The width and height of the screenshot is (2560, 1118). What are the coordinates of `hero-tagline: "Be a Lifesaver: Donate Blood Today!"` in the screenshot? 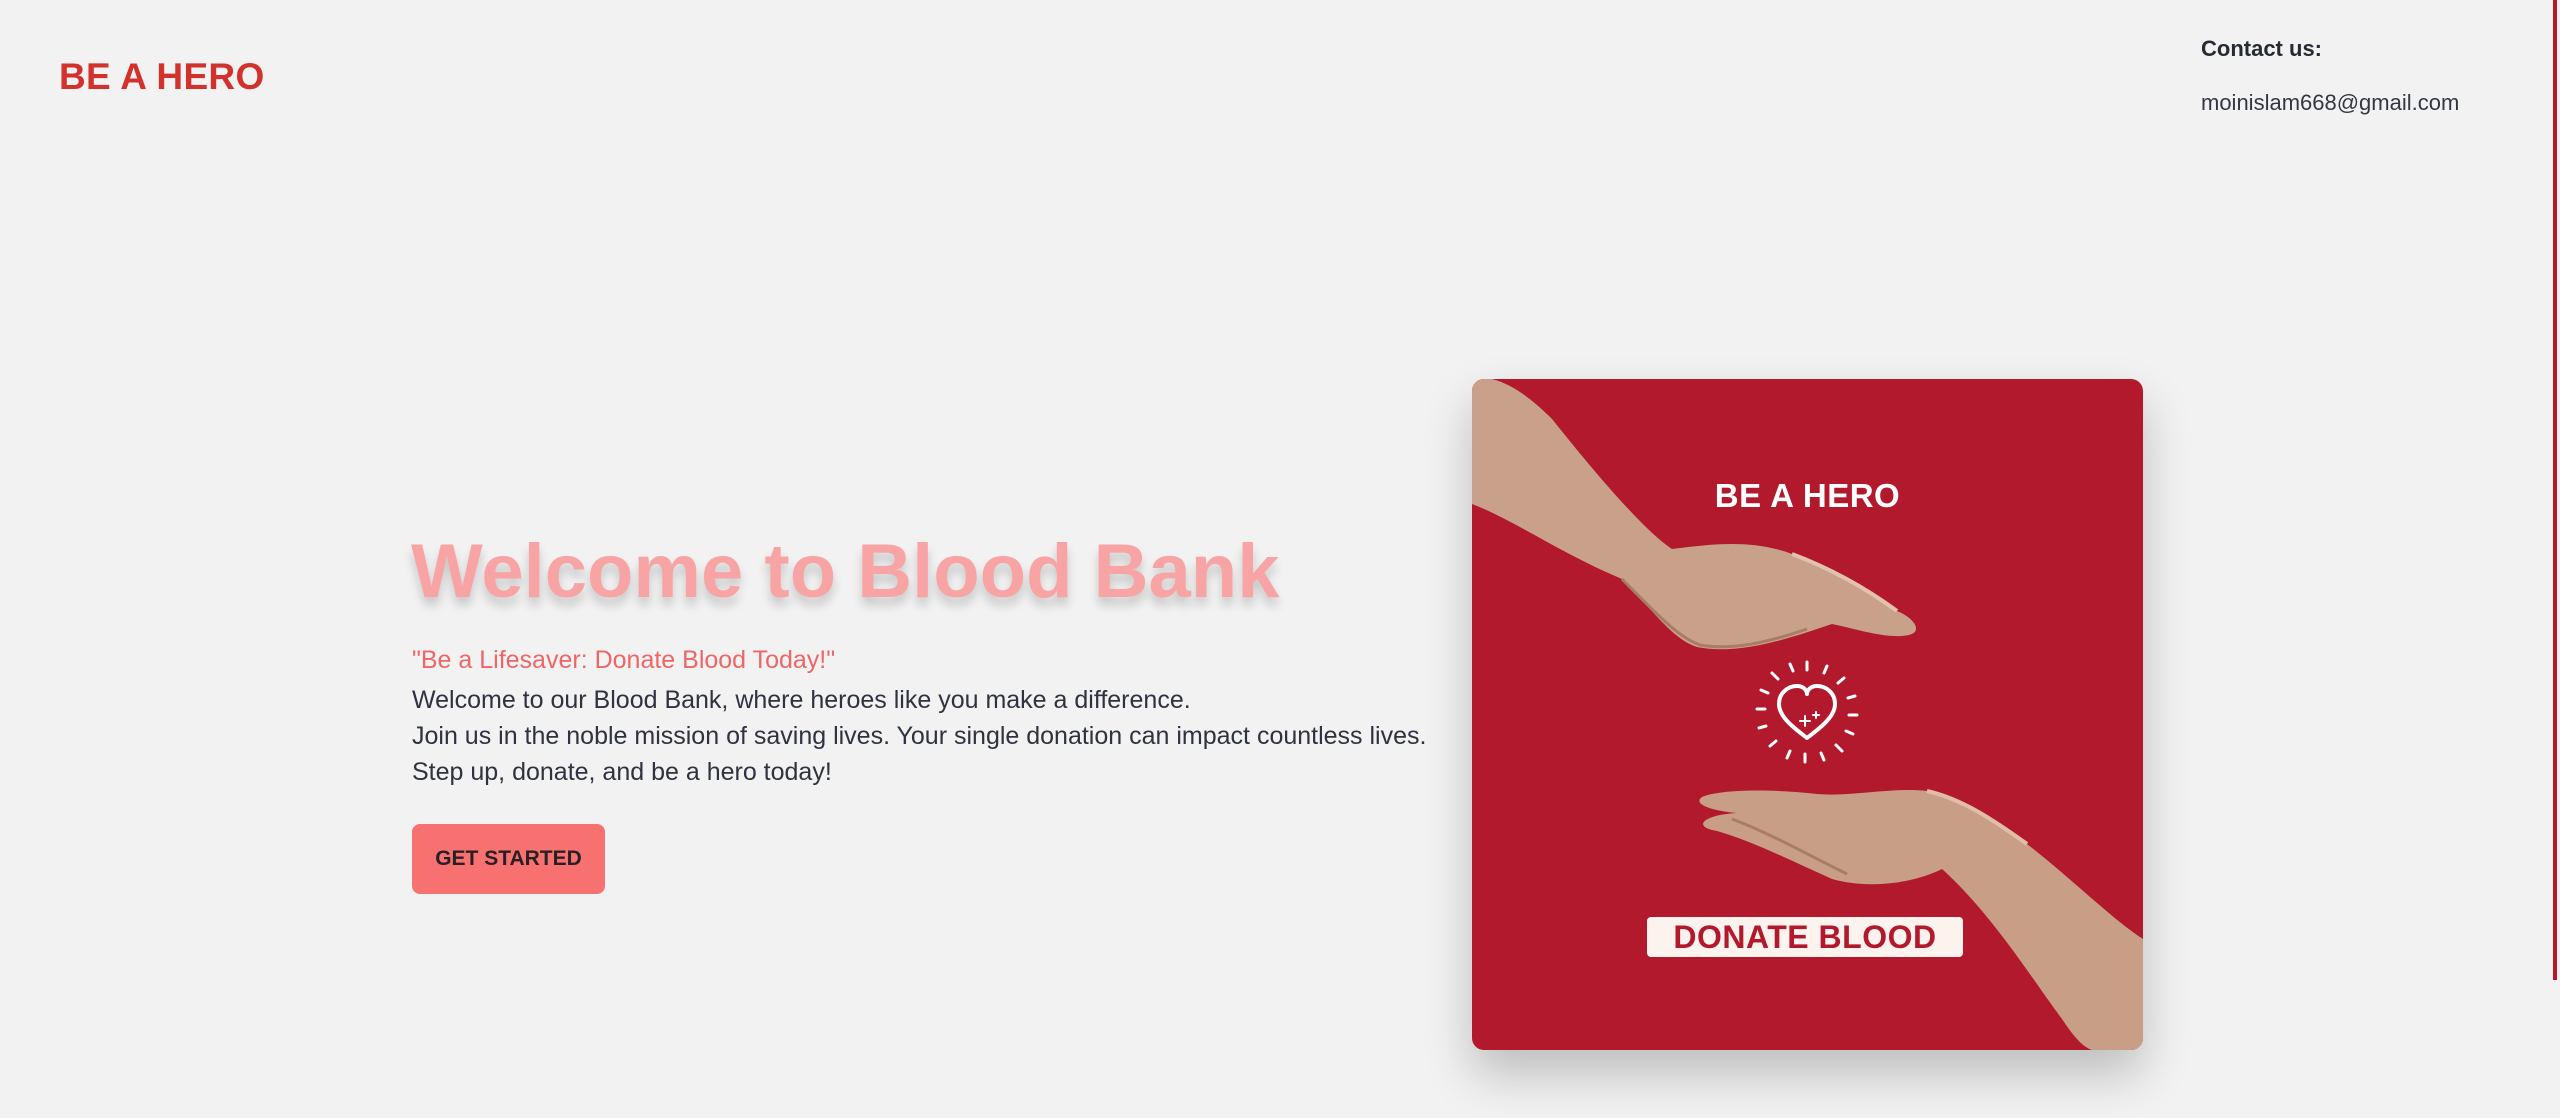 It's located at (624, 660).